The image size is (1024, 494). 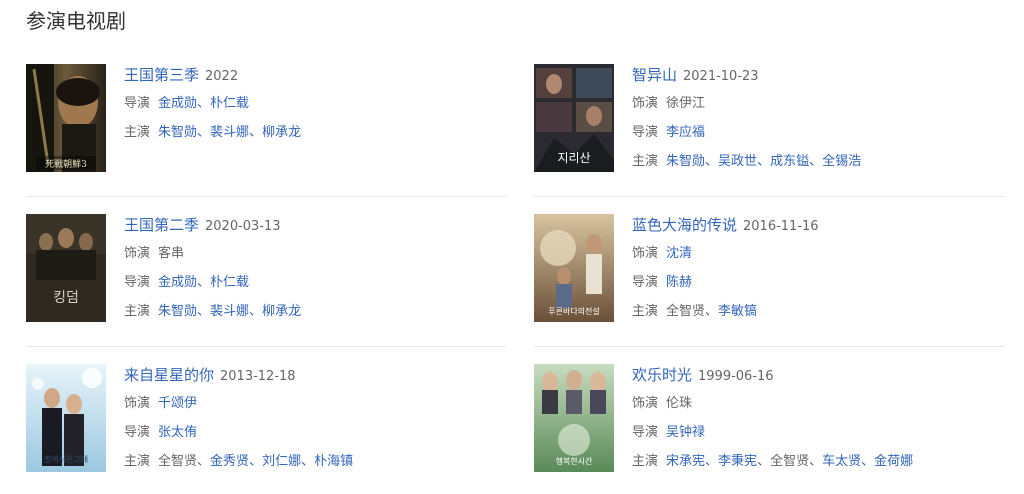 I want to click on drama-title-link: 王国第三季, so click(x=161, y=75).